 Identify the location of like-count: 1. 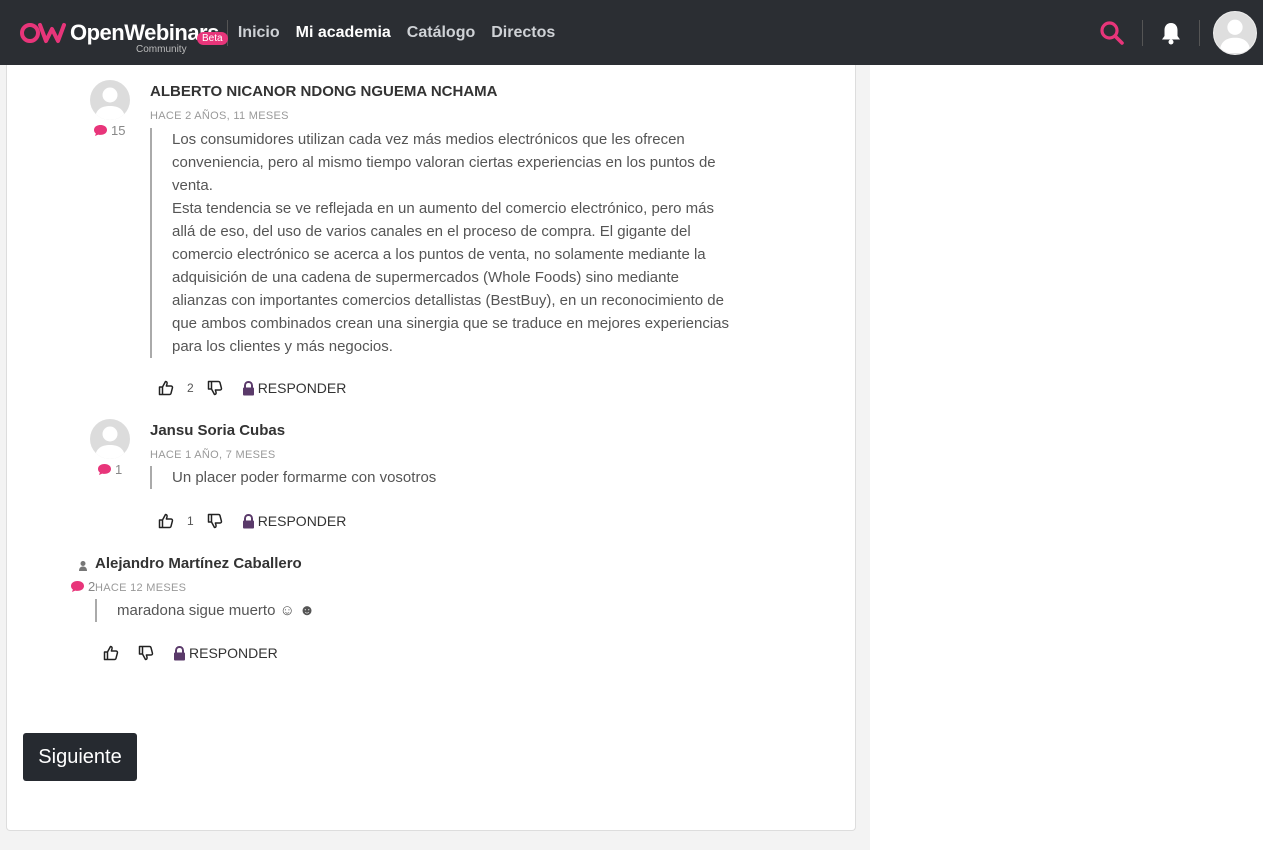
(190, 521).